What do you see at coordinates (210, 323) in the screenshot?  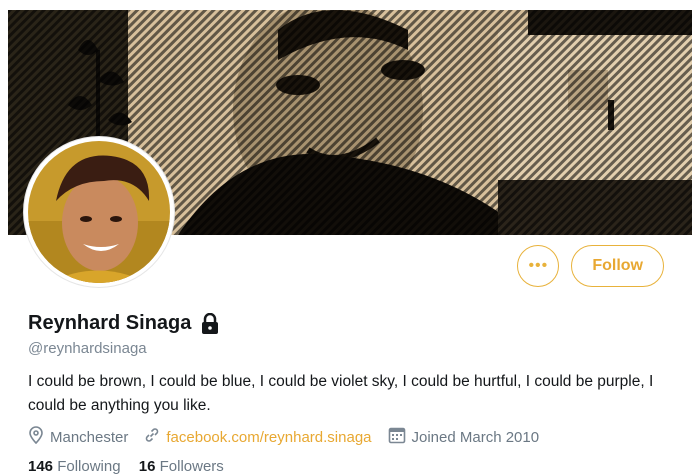 I see `lock-icon` at bounding box center [210, 323].